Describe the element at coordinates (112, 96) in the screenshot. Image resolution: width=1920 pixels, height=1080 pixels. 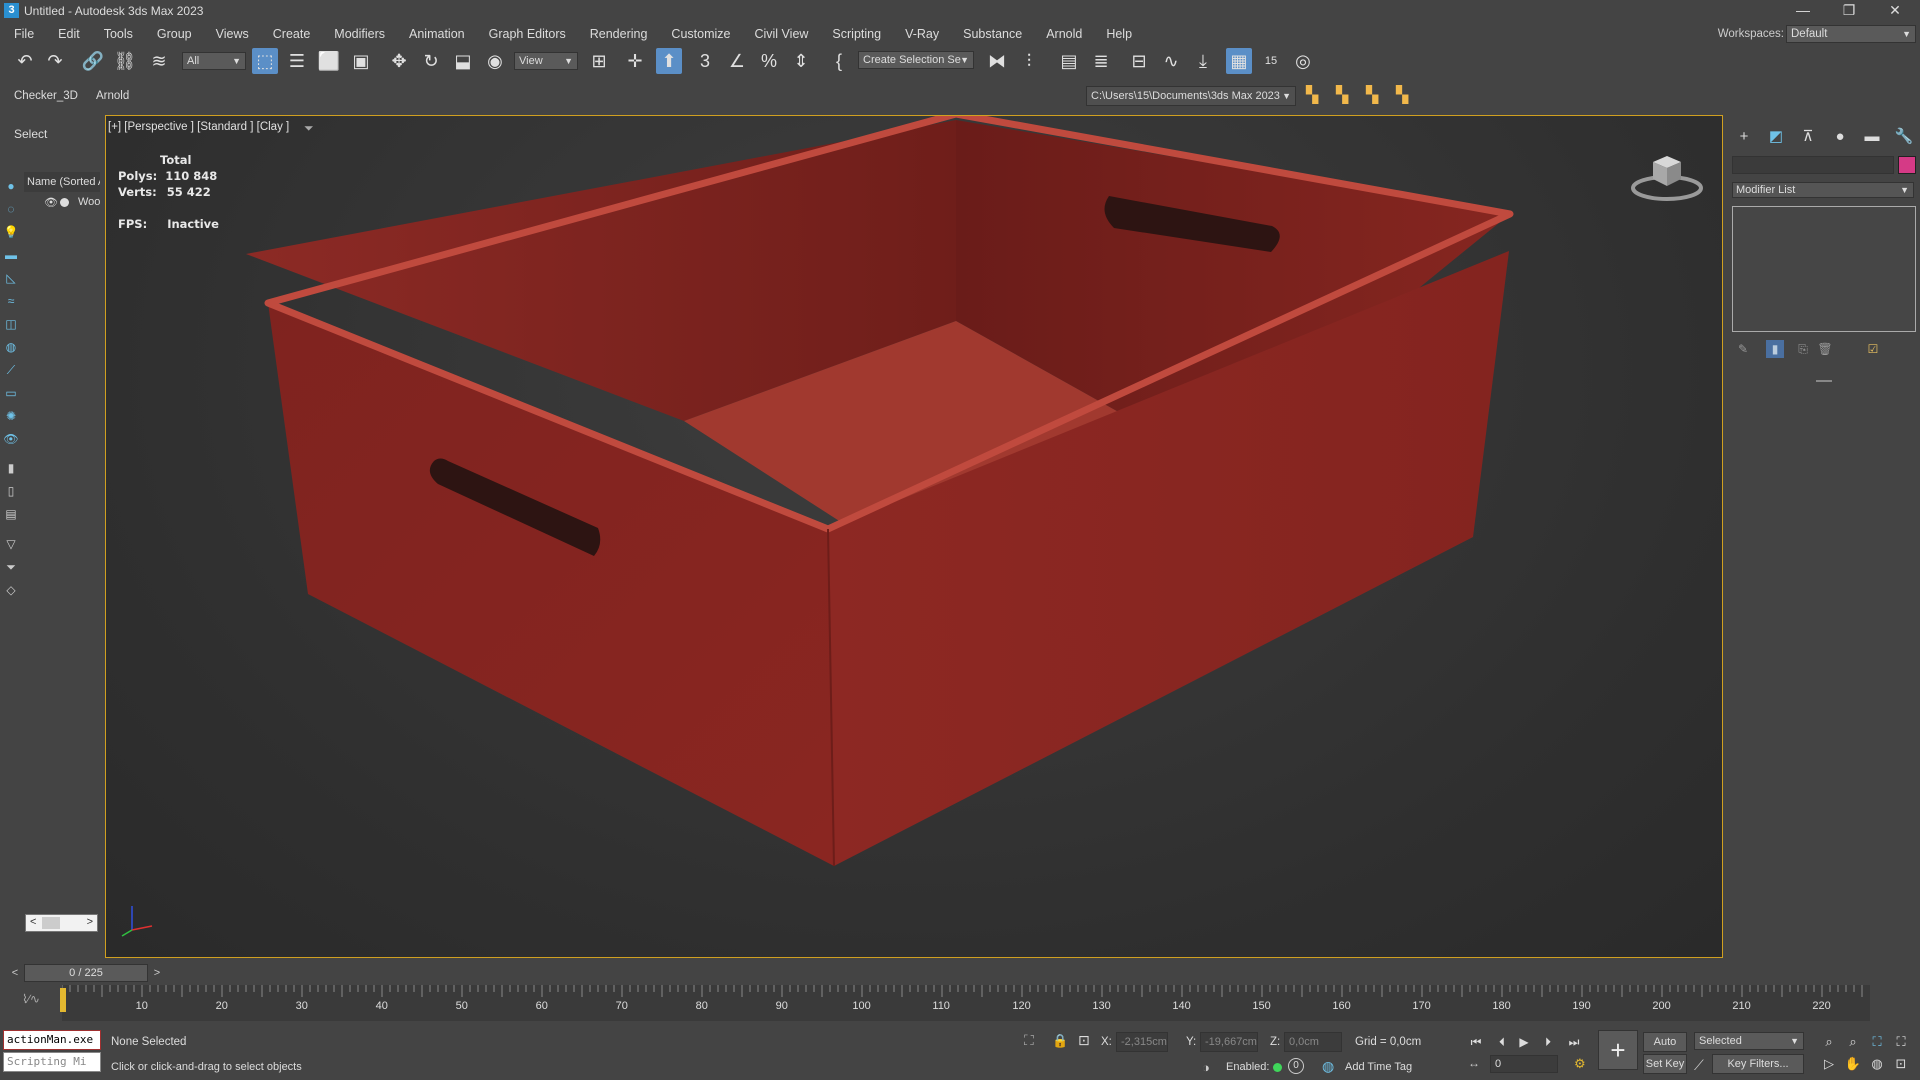
I see `tab-arnold: Arnold` at that location.